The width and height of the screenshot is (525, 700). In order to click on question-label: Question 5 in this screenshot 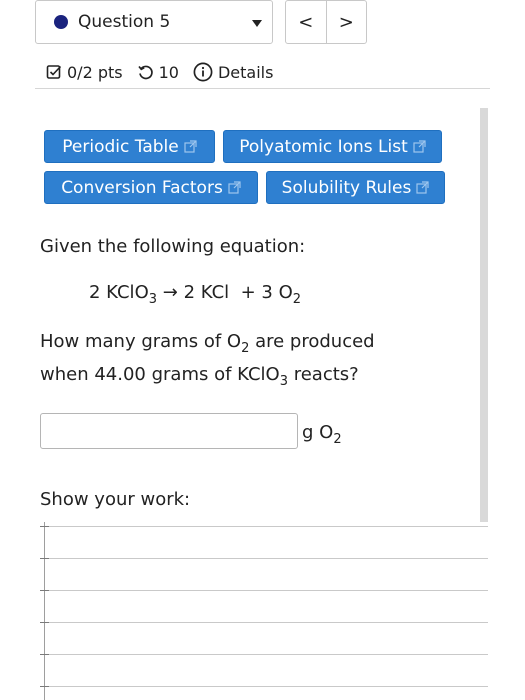, I will do `click(124, 22)`.